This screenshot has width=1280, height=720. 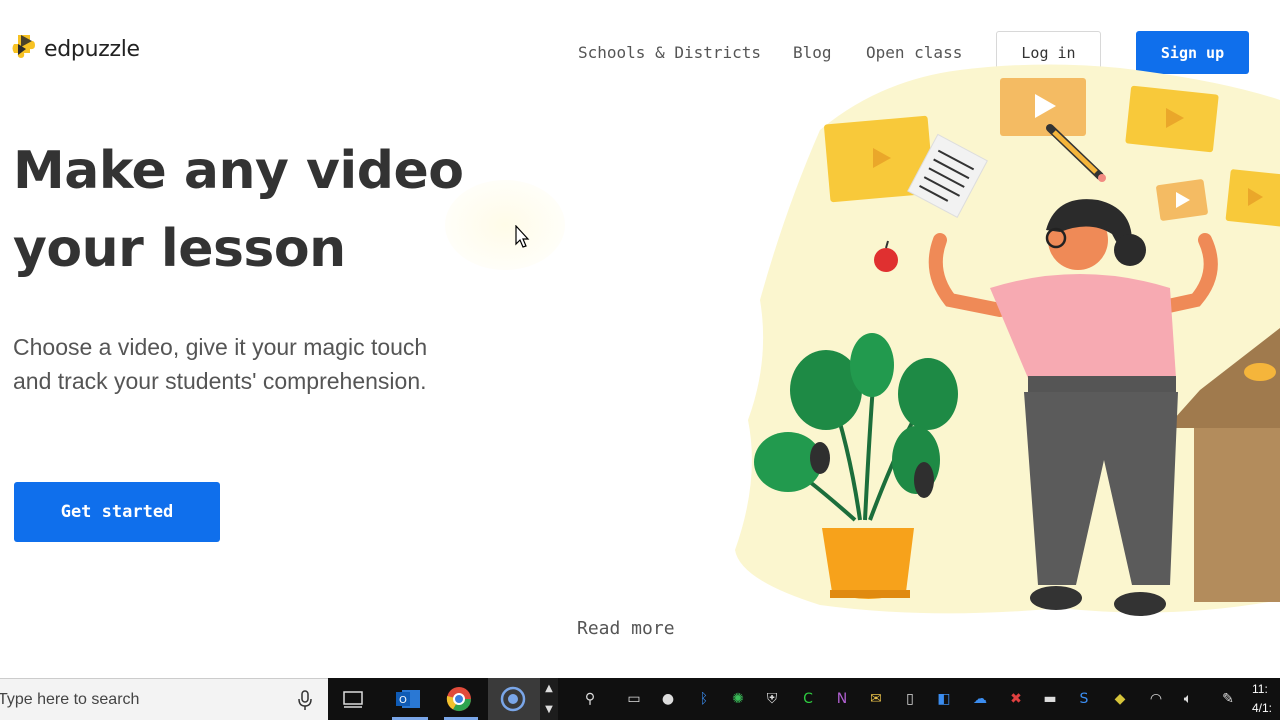 What do you see at coordinates (1228, 699) in the screenshot?
I see `pen-icon: ✎` at bounding box center [1228, 699].